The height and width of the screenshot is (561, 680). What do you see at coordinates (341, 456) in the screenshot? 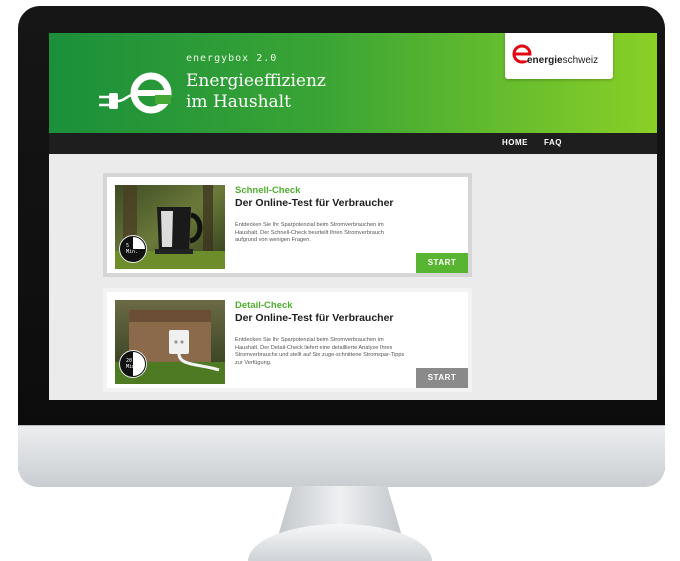
I see `monitor-chin` at bounding box center [341, 456].